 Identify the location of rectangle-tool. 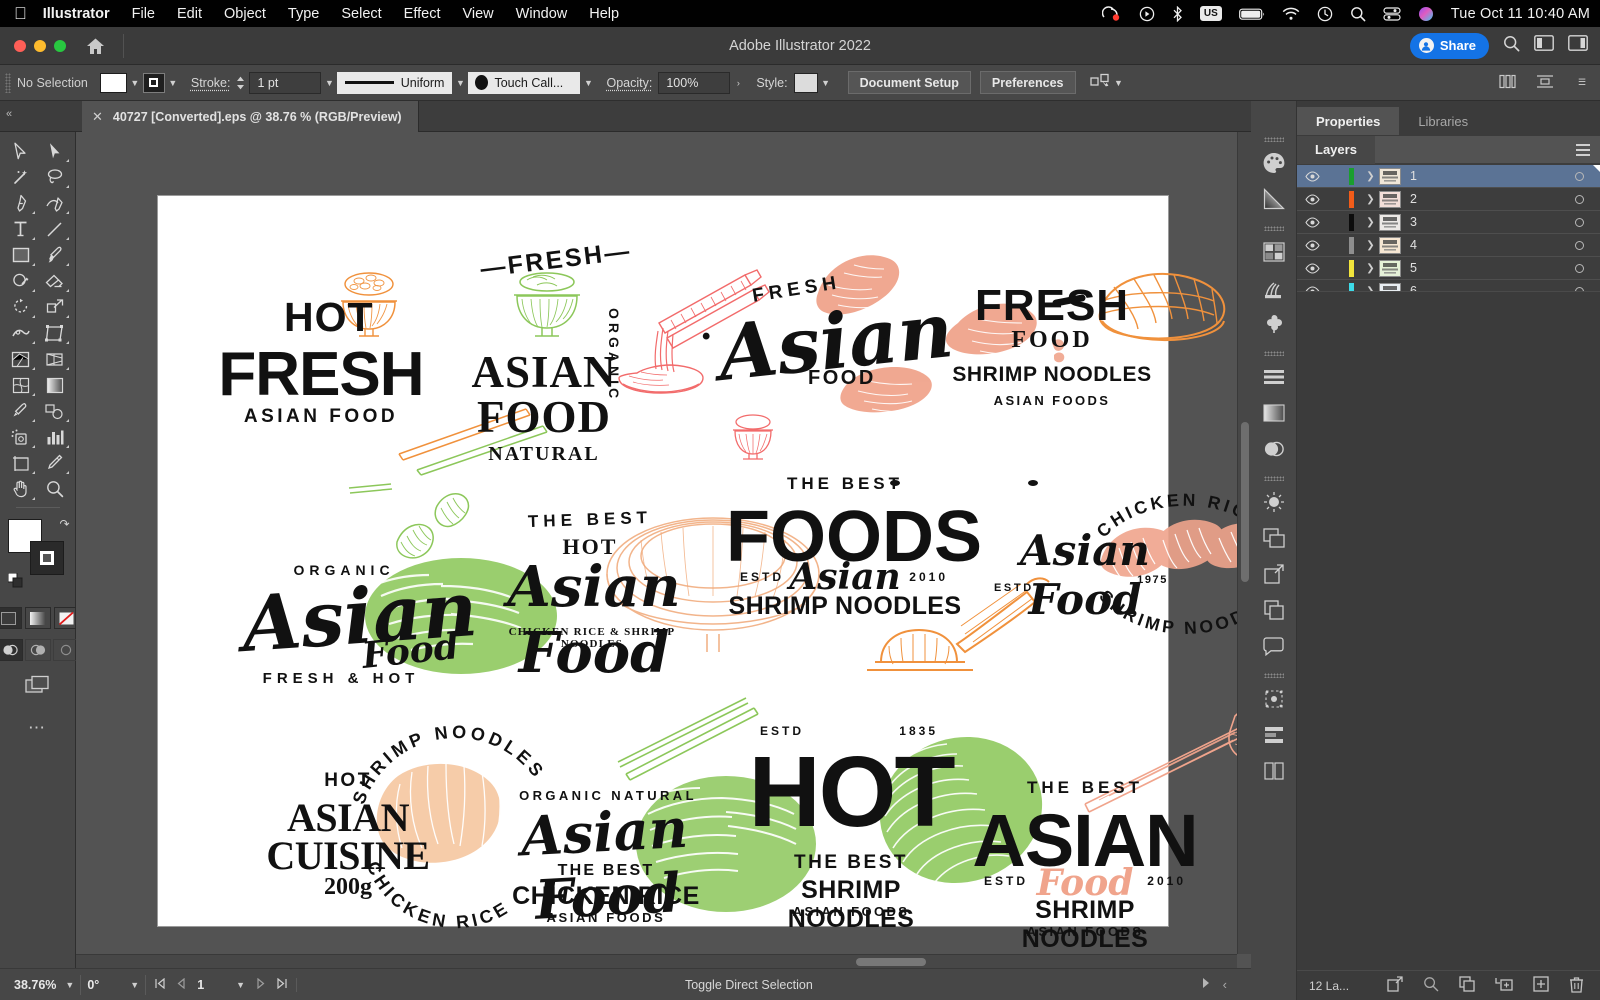
(21, 255).